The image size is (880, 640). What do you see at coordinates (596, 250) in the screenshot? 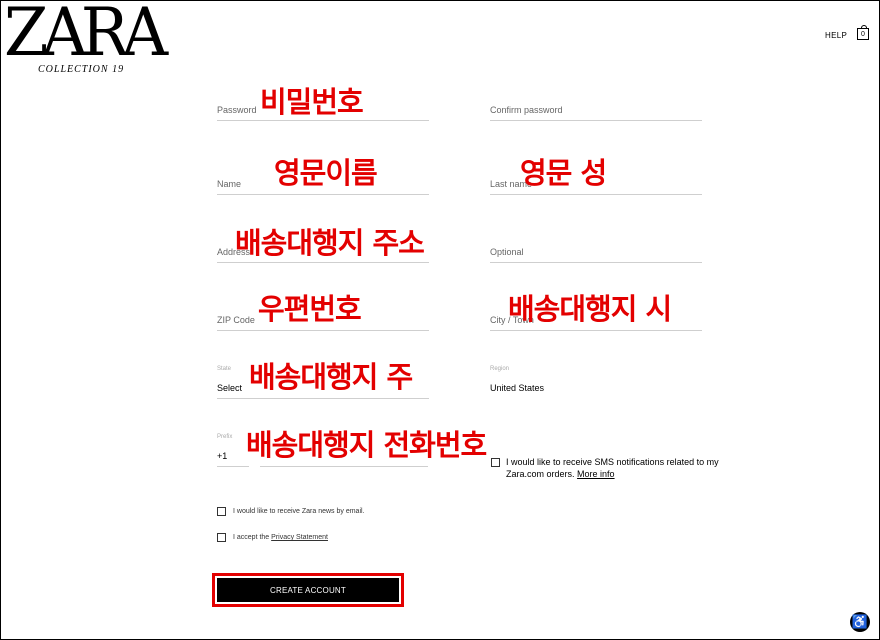
I see `address-optional-input: Optional` at bounding box center [596, 250].